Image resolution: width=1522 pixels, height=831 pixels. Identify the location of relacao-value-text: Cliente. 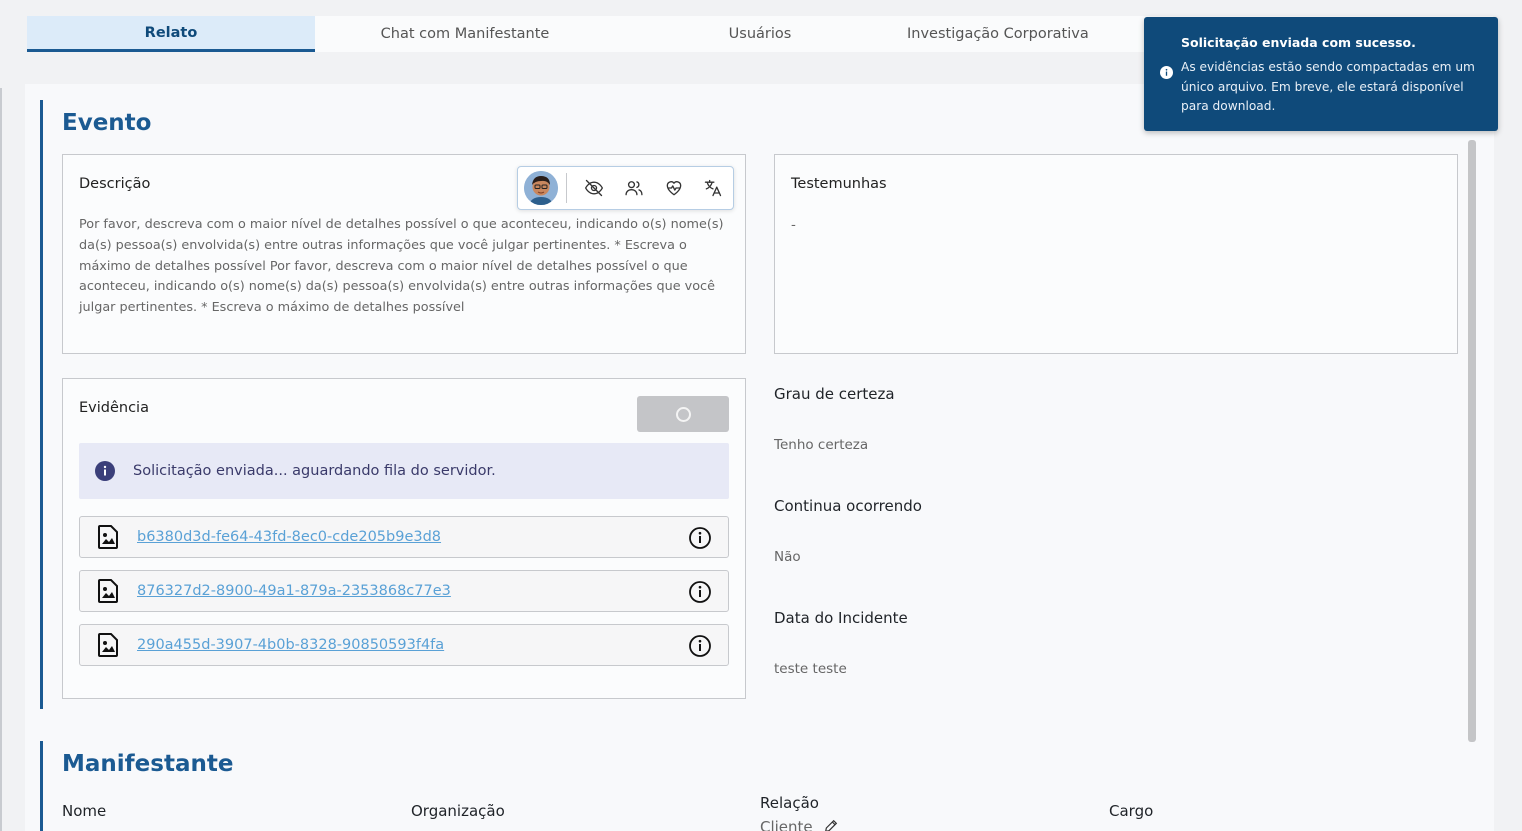
(786, 824).